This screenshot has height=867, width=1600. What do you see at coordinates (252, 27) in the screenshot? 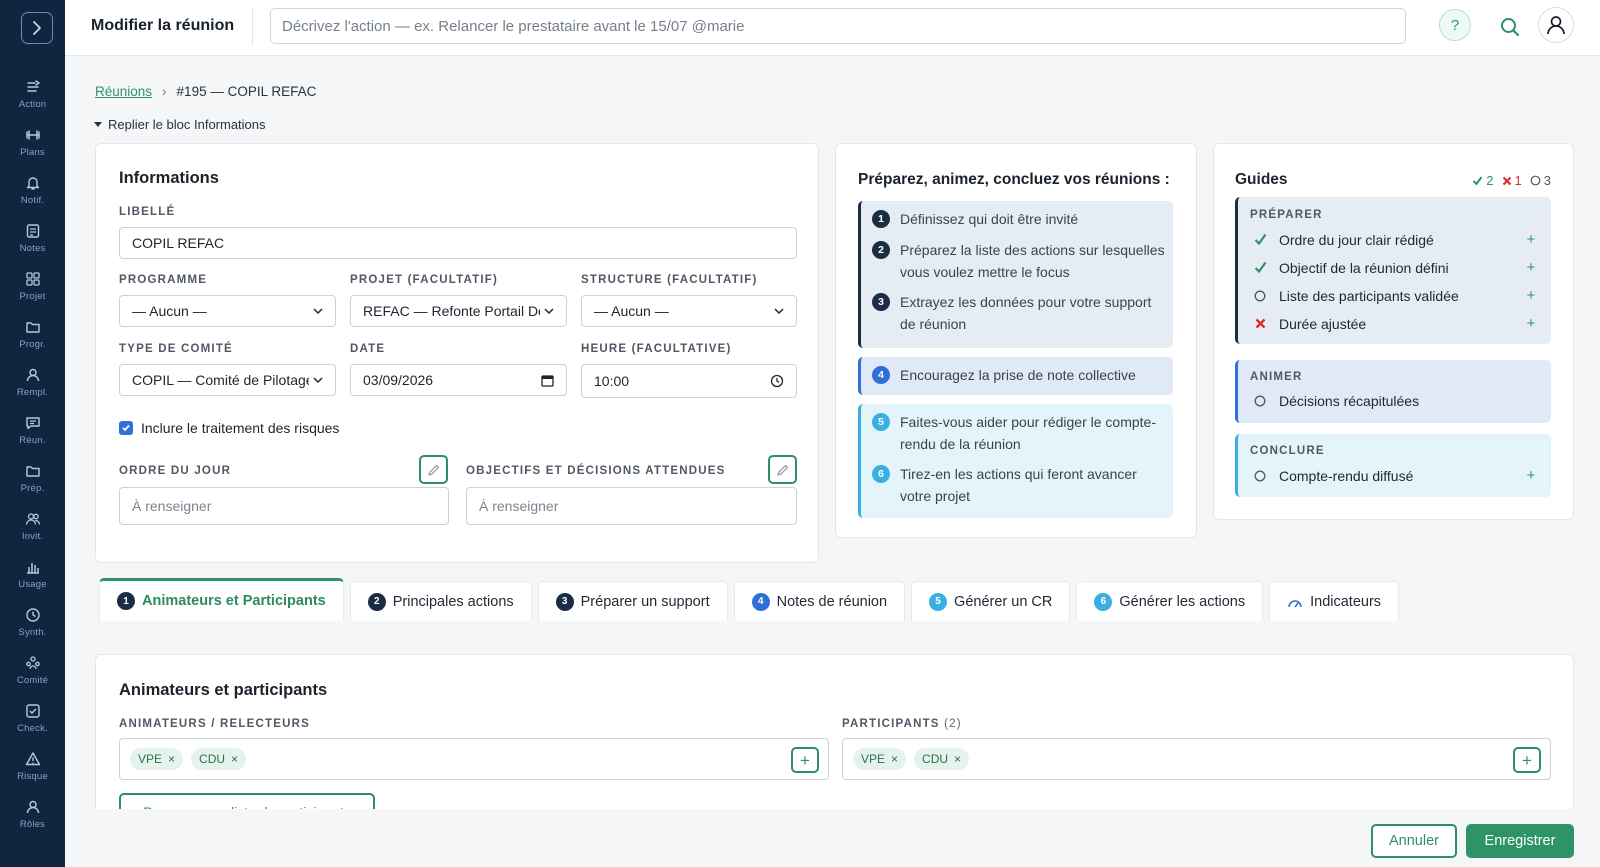
I see `divider` at bounding box center [252, 27].